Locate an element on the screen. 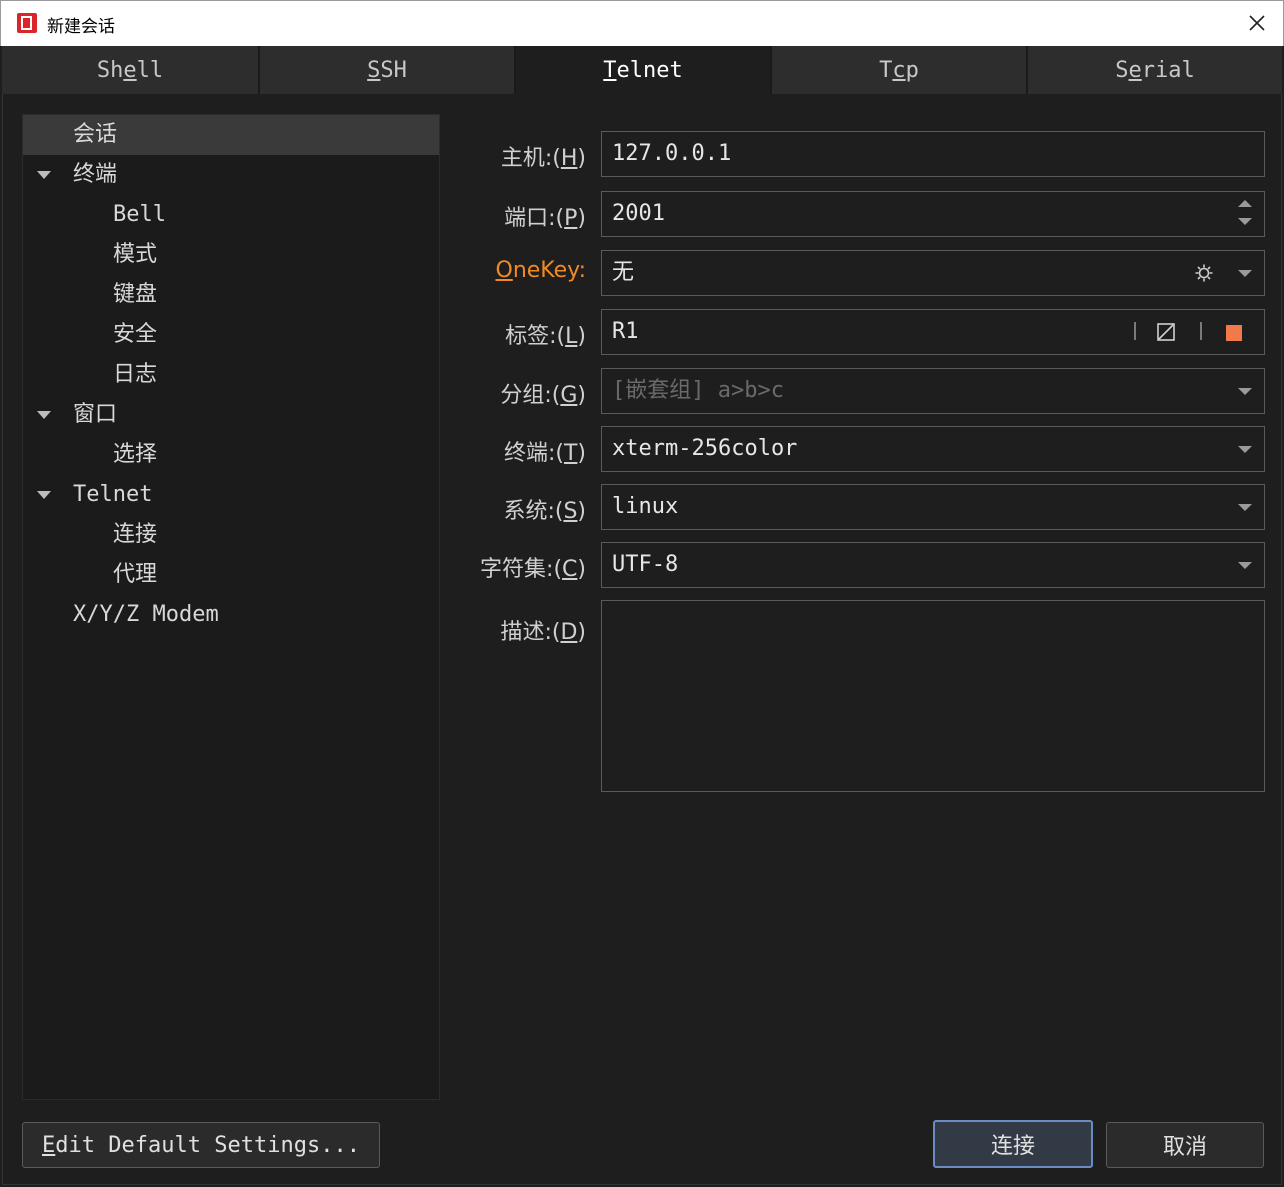  gear-icon is located at coordinates (1204, 273).